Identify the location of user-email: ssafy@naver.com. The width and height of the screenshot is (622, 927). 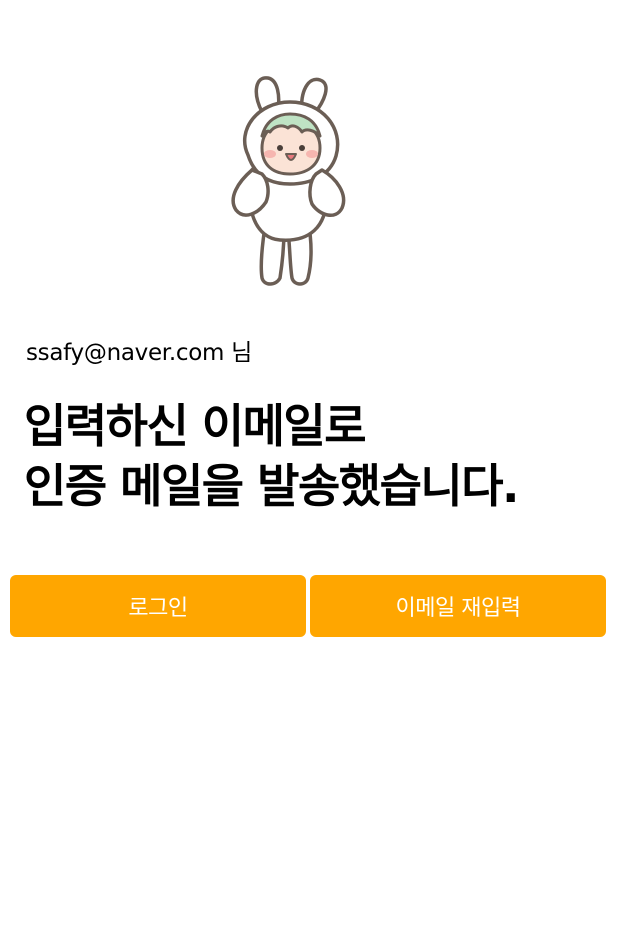
(125, 353).